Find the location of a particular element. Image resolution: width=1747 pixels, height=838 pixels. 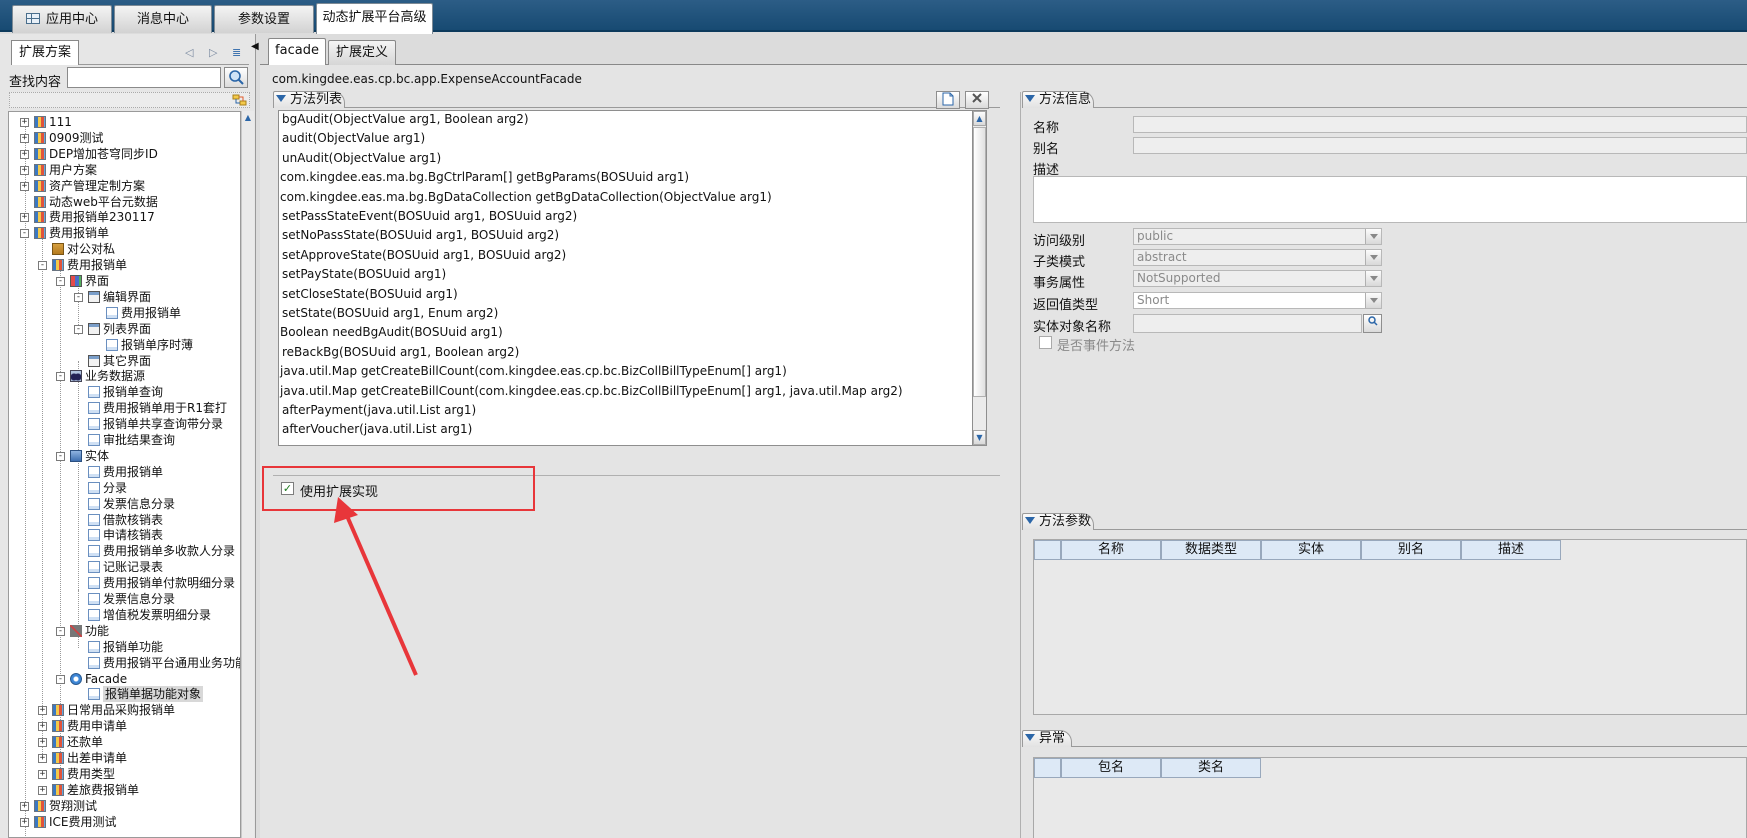

subclass-mode-select: abstract is located at coordinates (1257, 257).